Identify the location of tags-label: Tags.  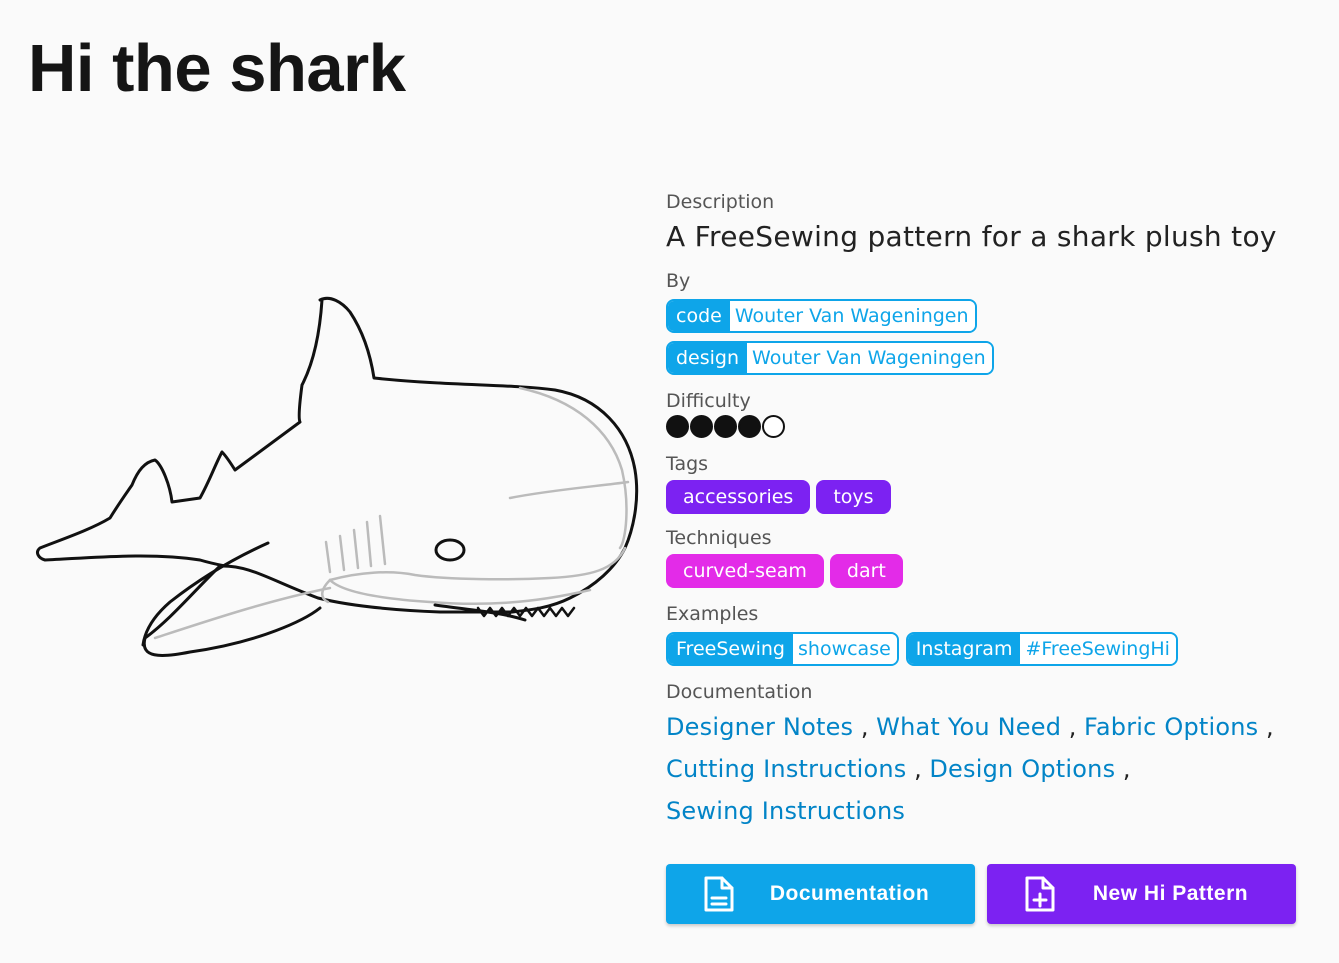
(687, 464).